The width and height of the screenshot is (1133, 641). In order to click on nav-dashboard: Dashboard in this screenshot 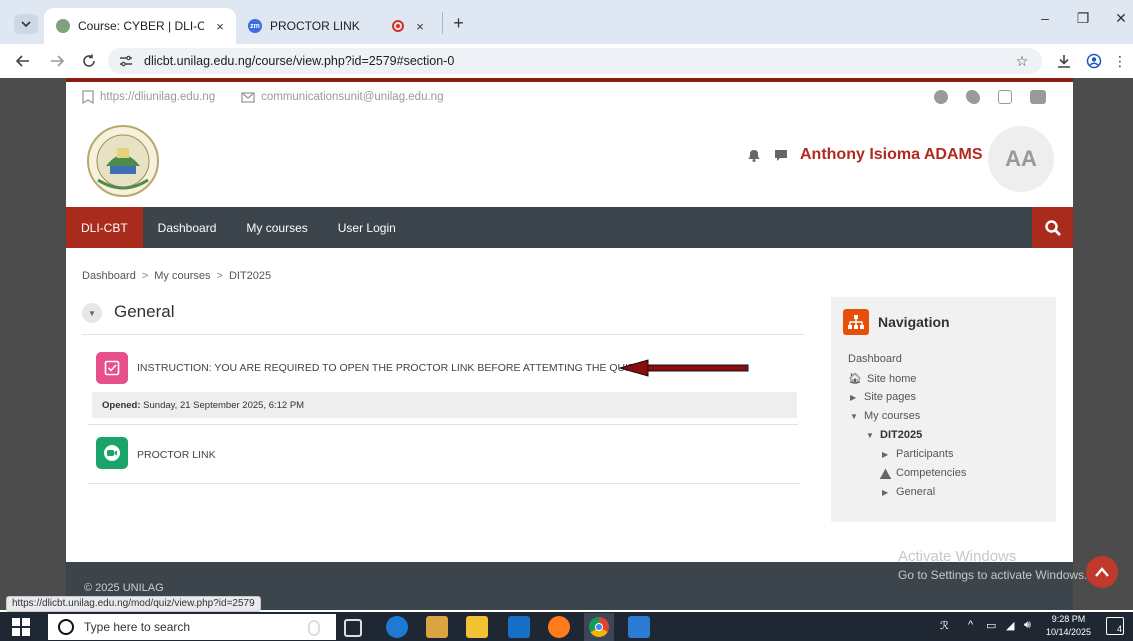, I will do `click(187, 227)`.